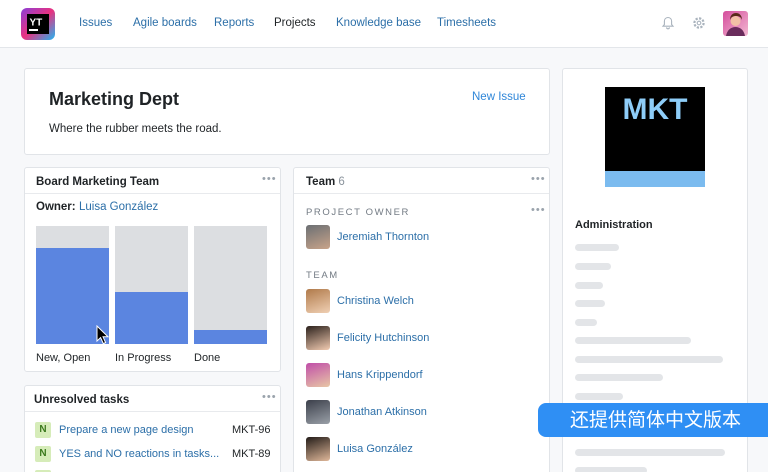  Describe the element at coordinates (382, 412) in the screenshot. I see `member-name: Jonathan Atkinson` at that location.